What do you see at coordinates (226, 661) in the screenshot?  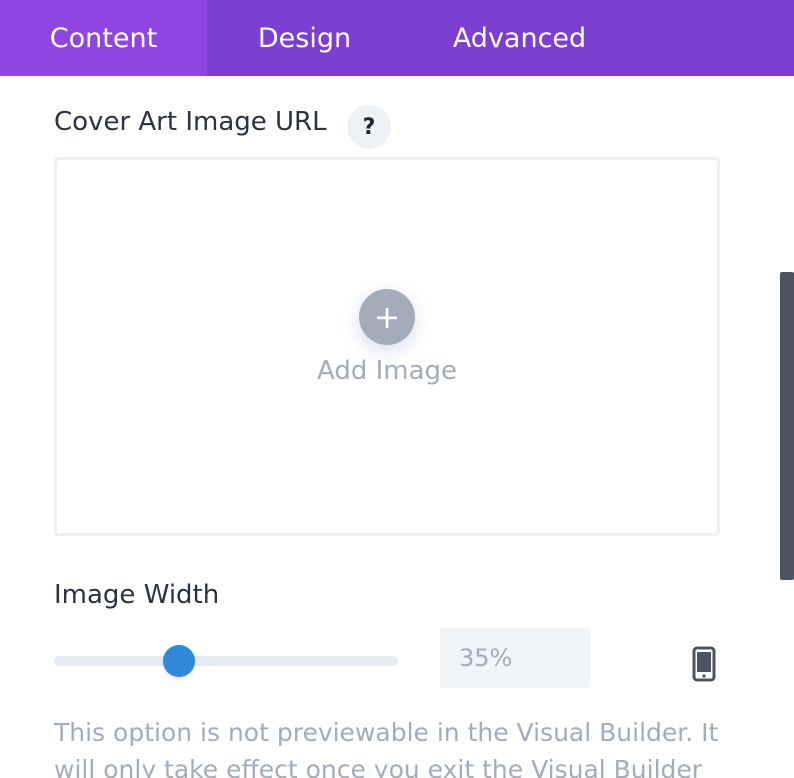 I see `image-width-slider-track` at bounding box center [226, 661].